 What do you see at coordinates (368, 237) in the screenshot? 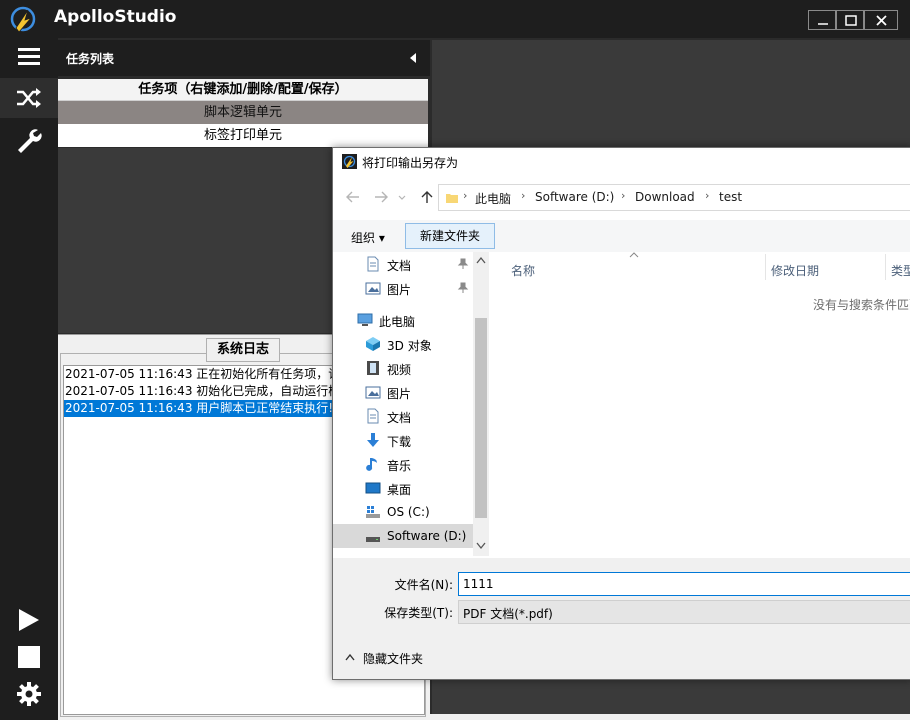
I see `organize-button: 组织 ▾` at bounding box center [368, 237].